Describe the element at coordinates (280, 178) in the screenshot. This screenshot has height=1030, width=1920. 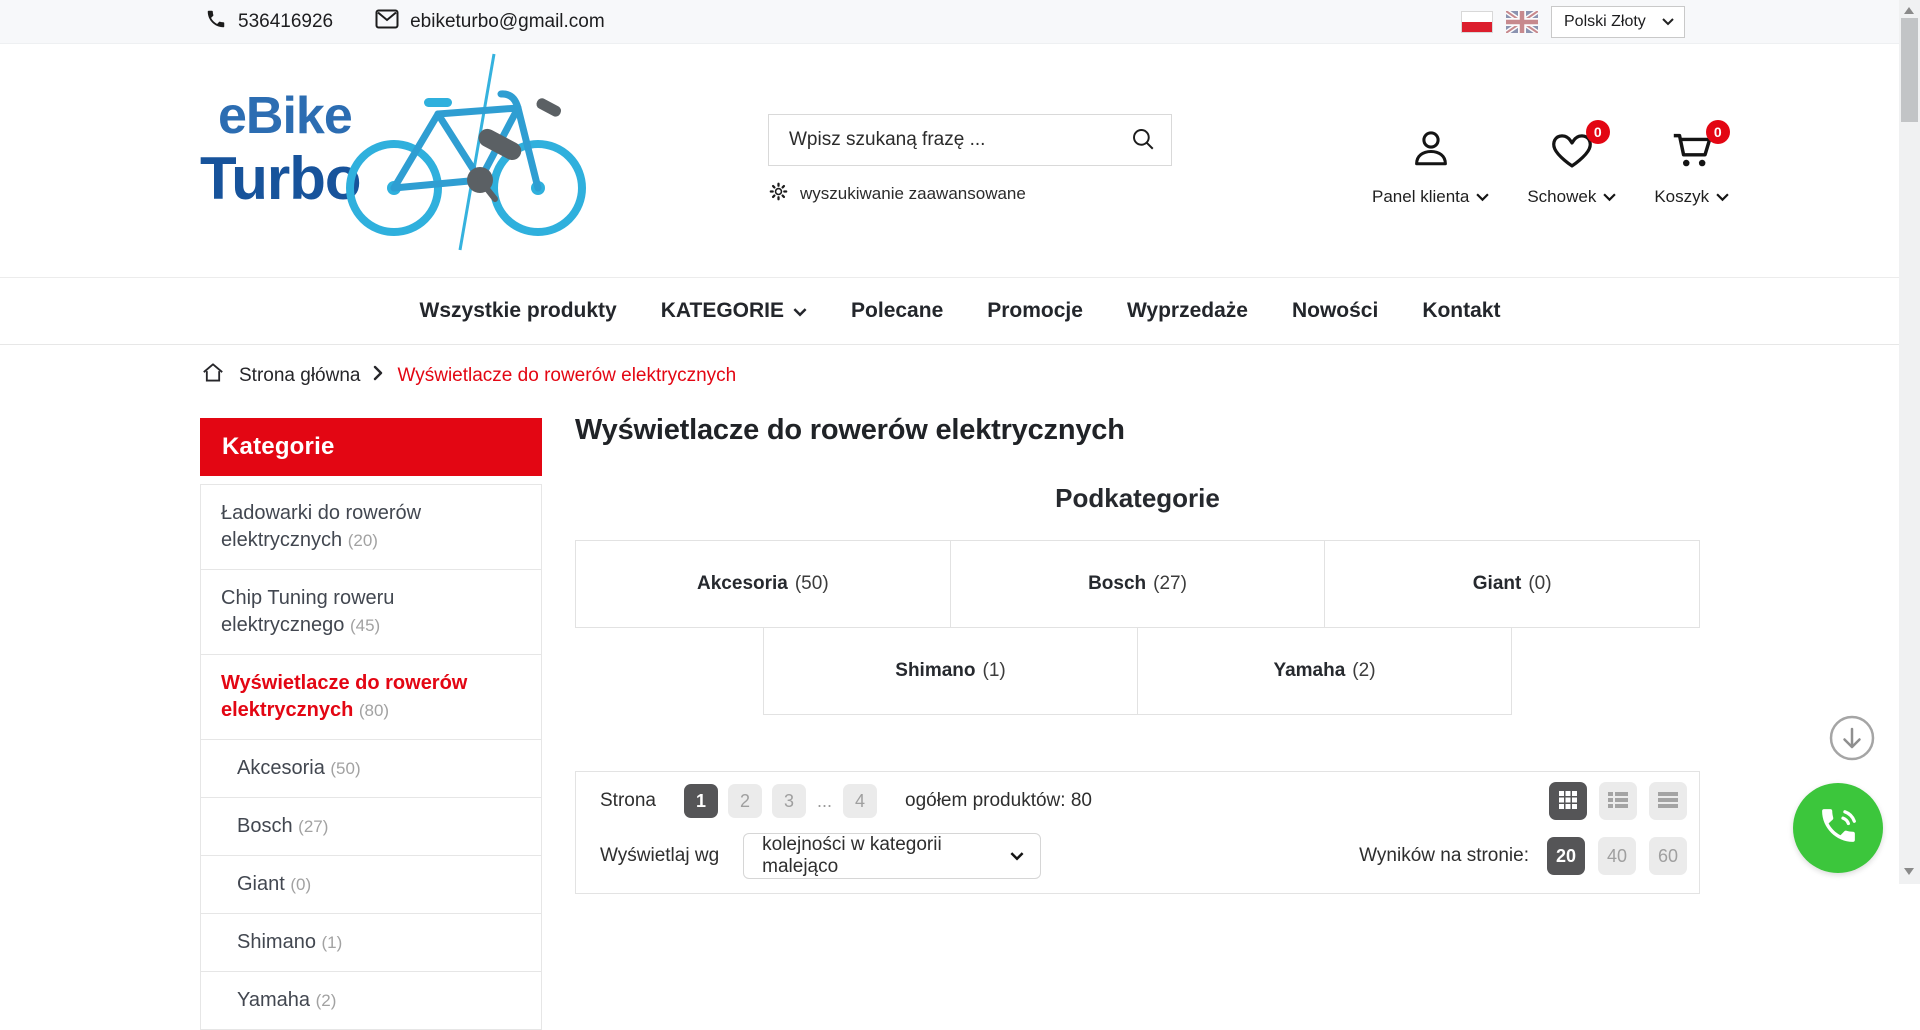
I see `logo-text-turbo: Turbo` at that location.